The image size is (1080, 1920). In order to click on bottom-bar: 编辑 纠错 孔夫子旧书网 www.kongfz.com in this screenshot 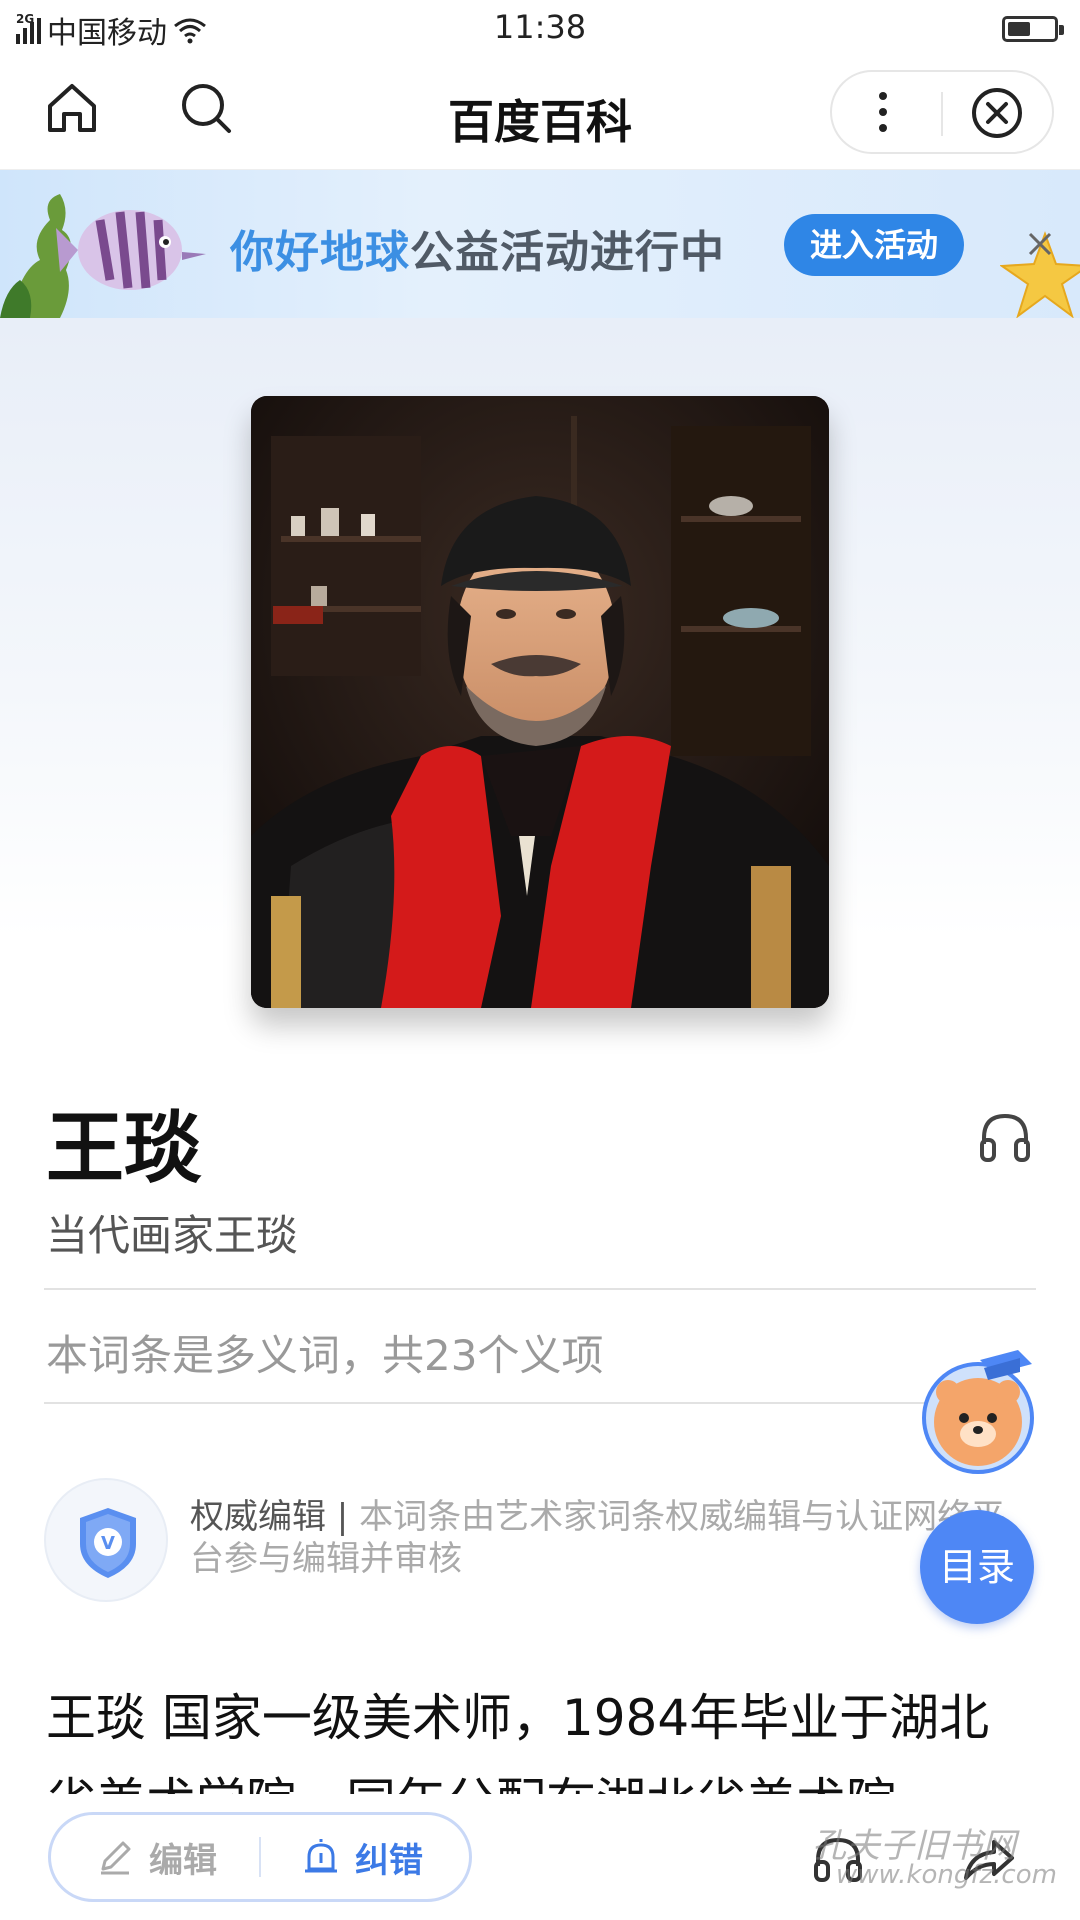, I will do `click(540, 1857)`.